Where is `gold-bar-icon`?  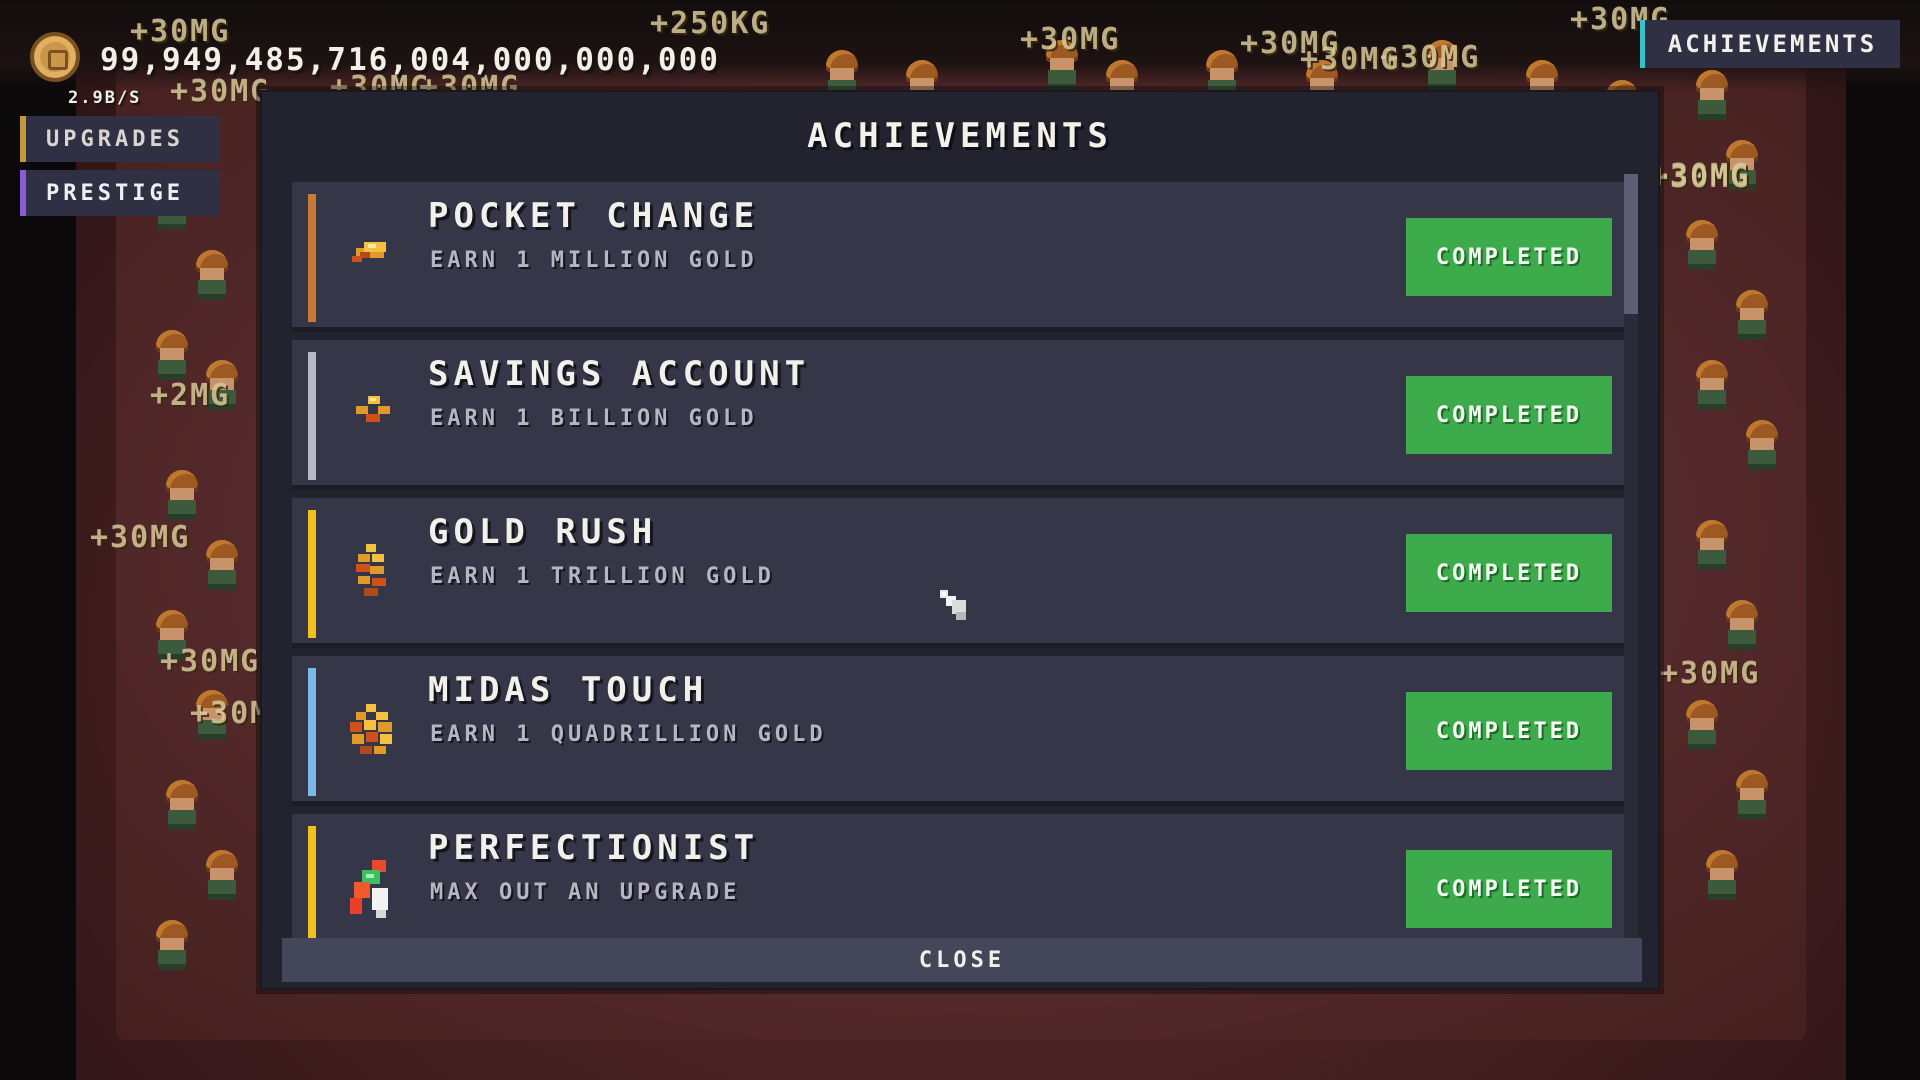
gold-bar-icon is located at coordinates (369, 252).